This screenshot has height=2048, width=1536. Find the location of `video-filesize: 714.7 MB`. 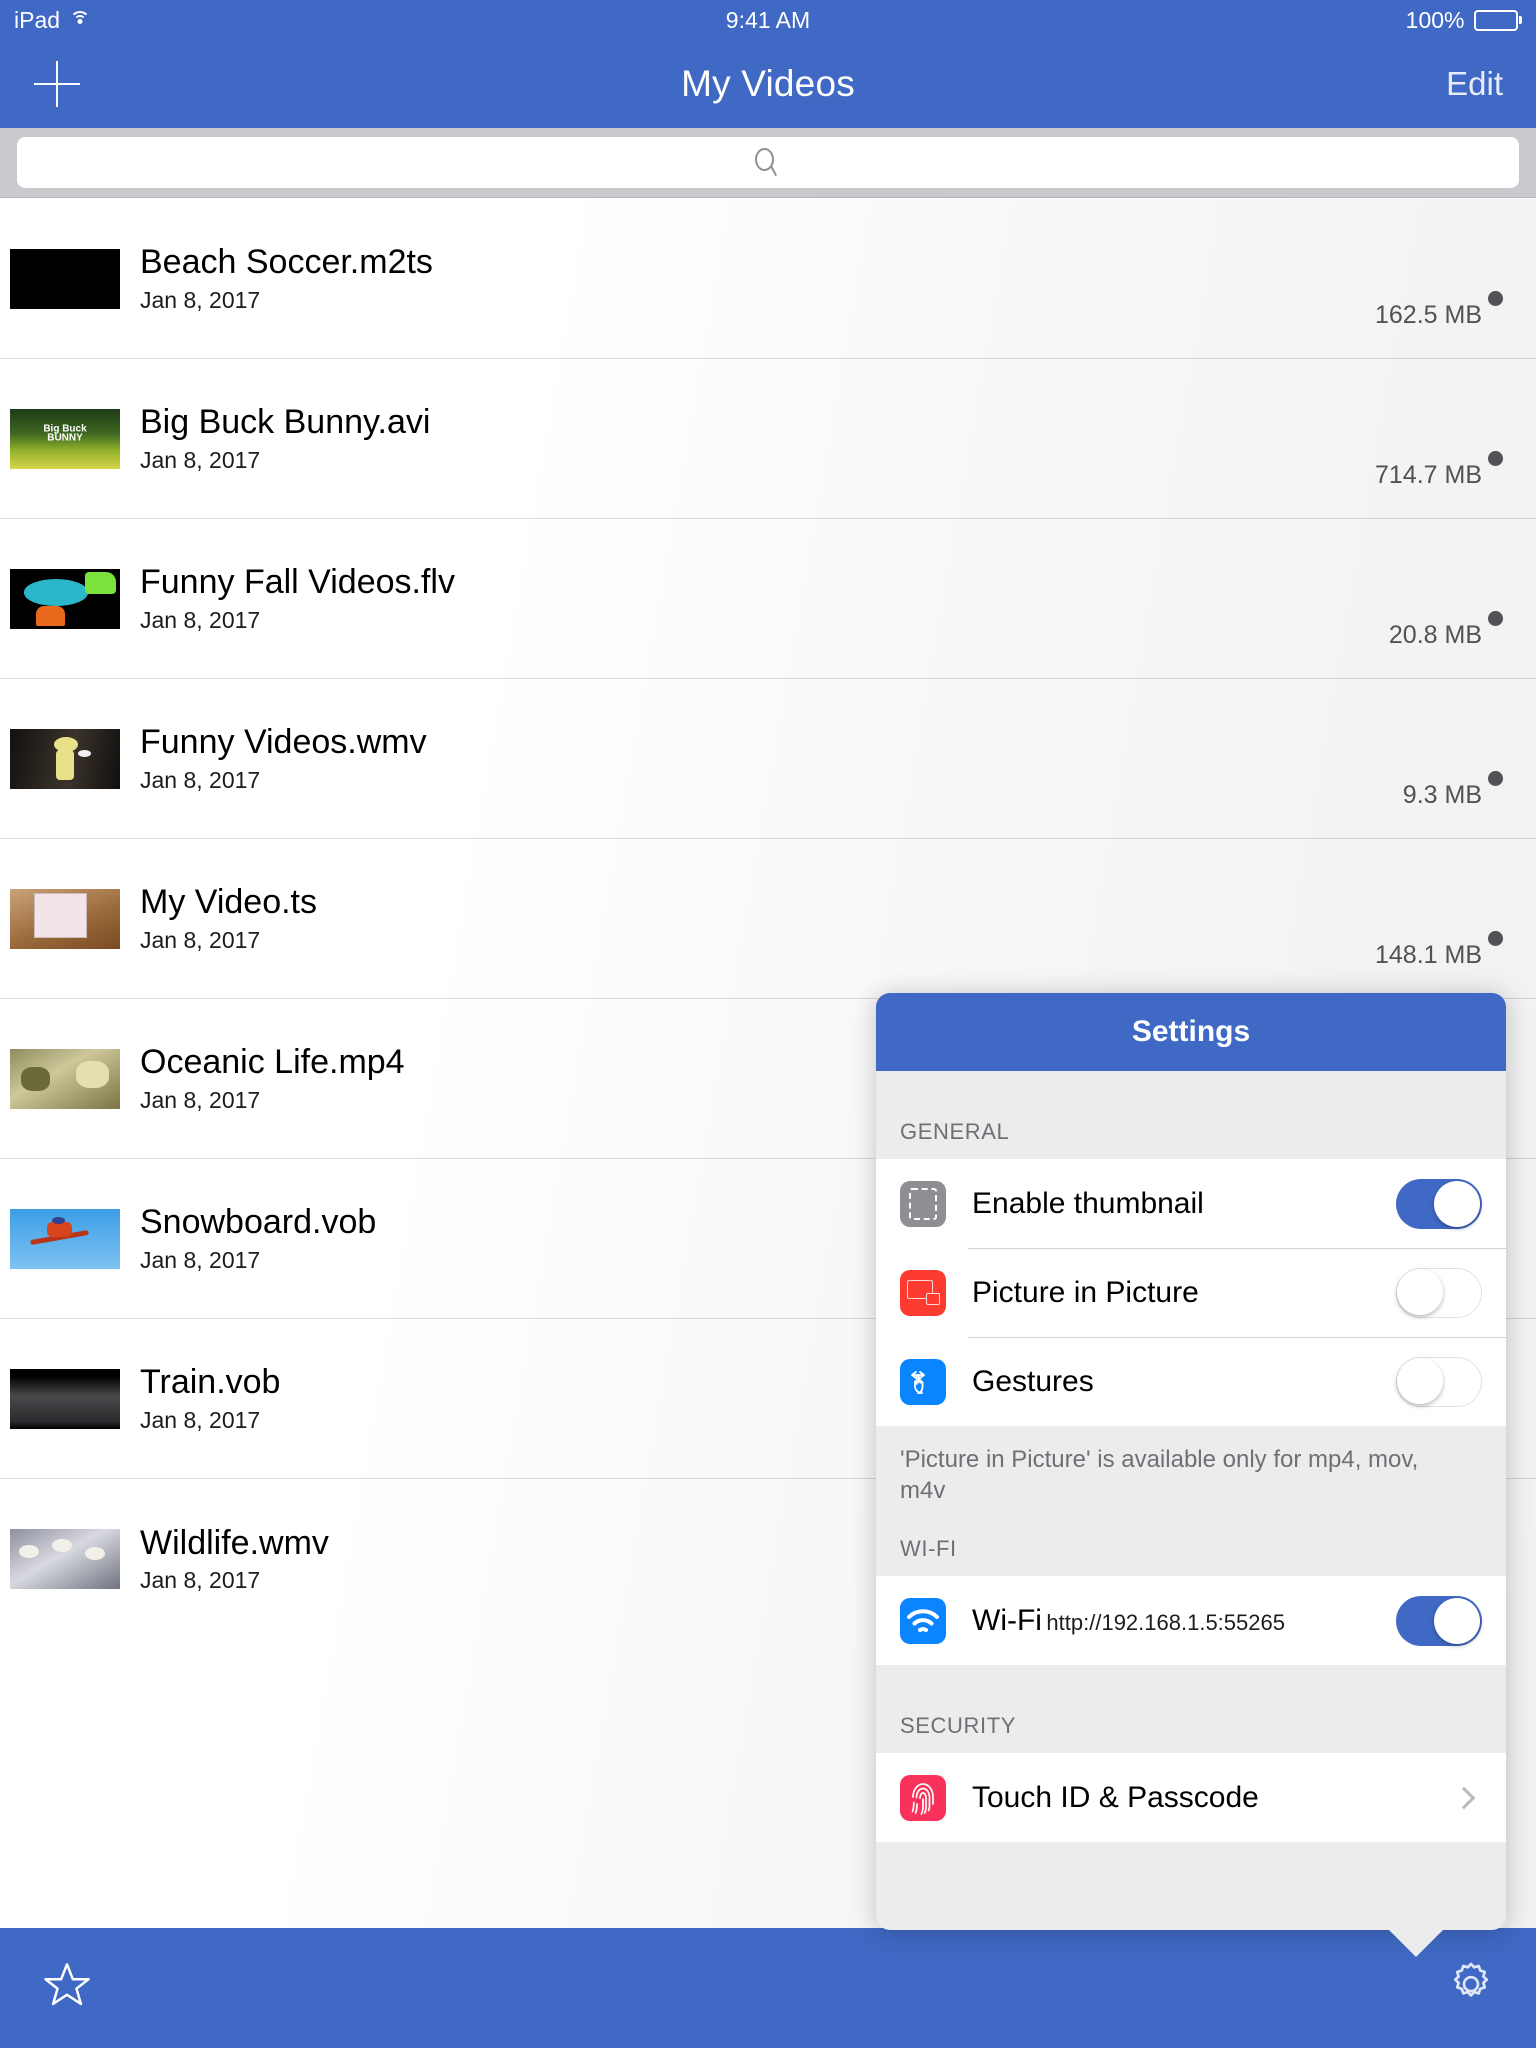

video-filesize: 714.7 MB is located at coordinates (1428, 475).